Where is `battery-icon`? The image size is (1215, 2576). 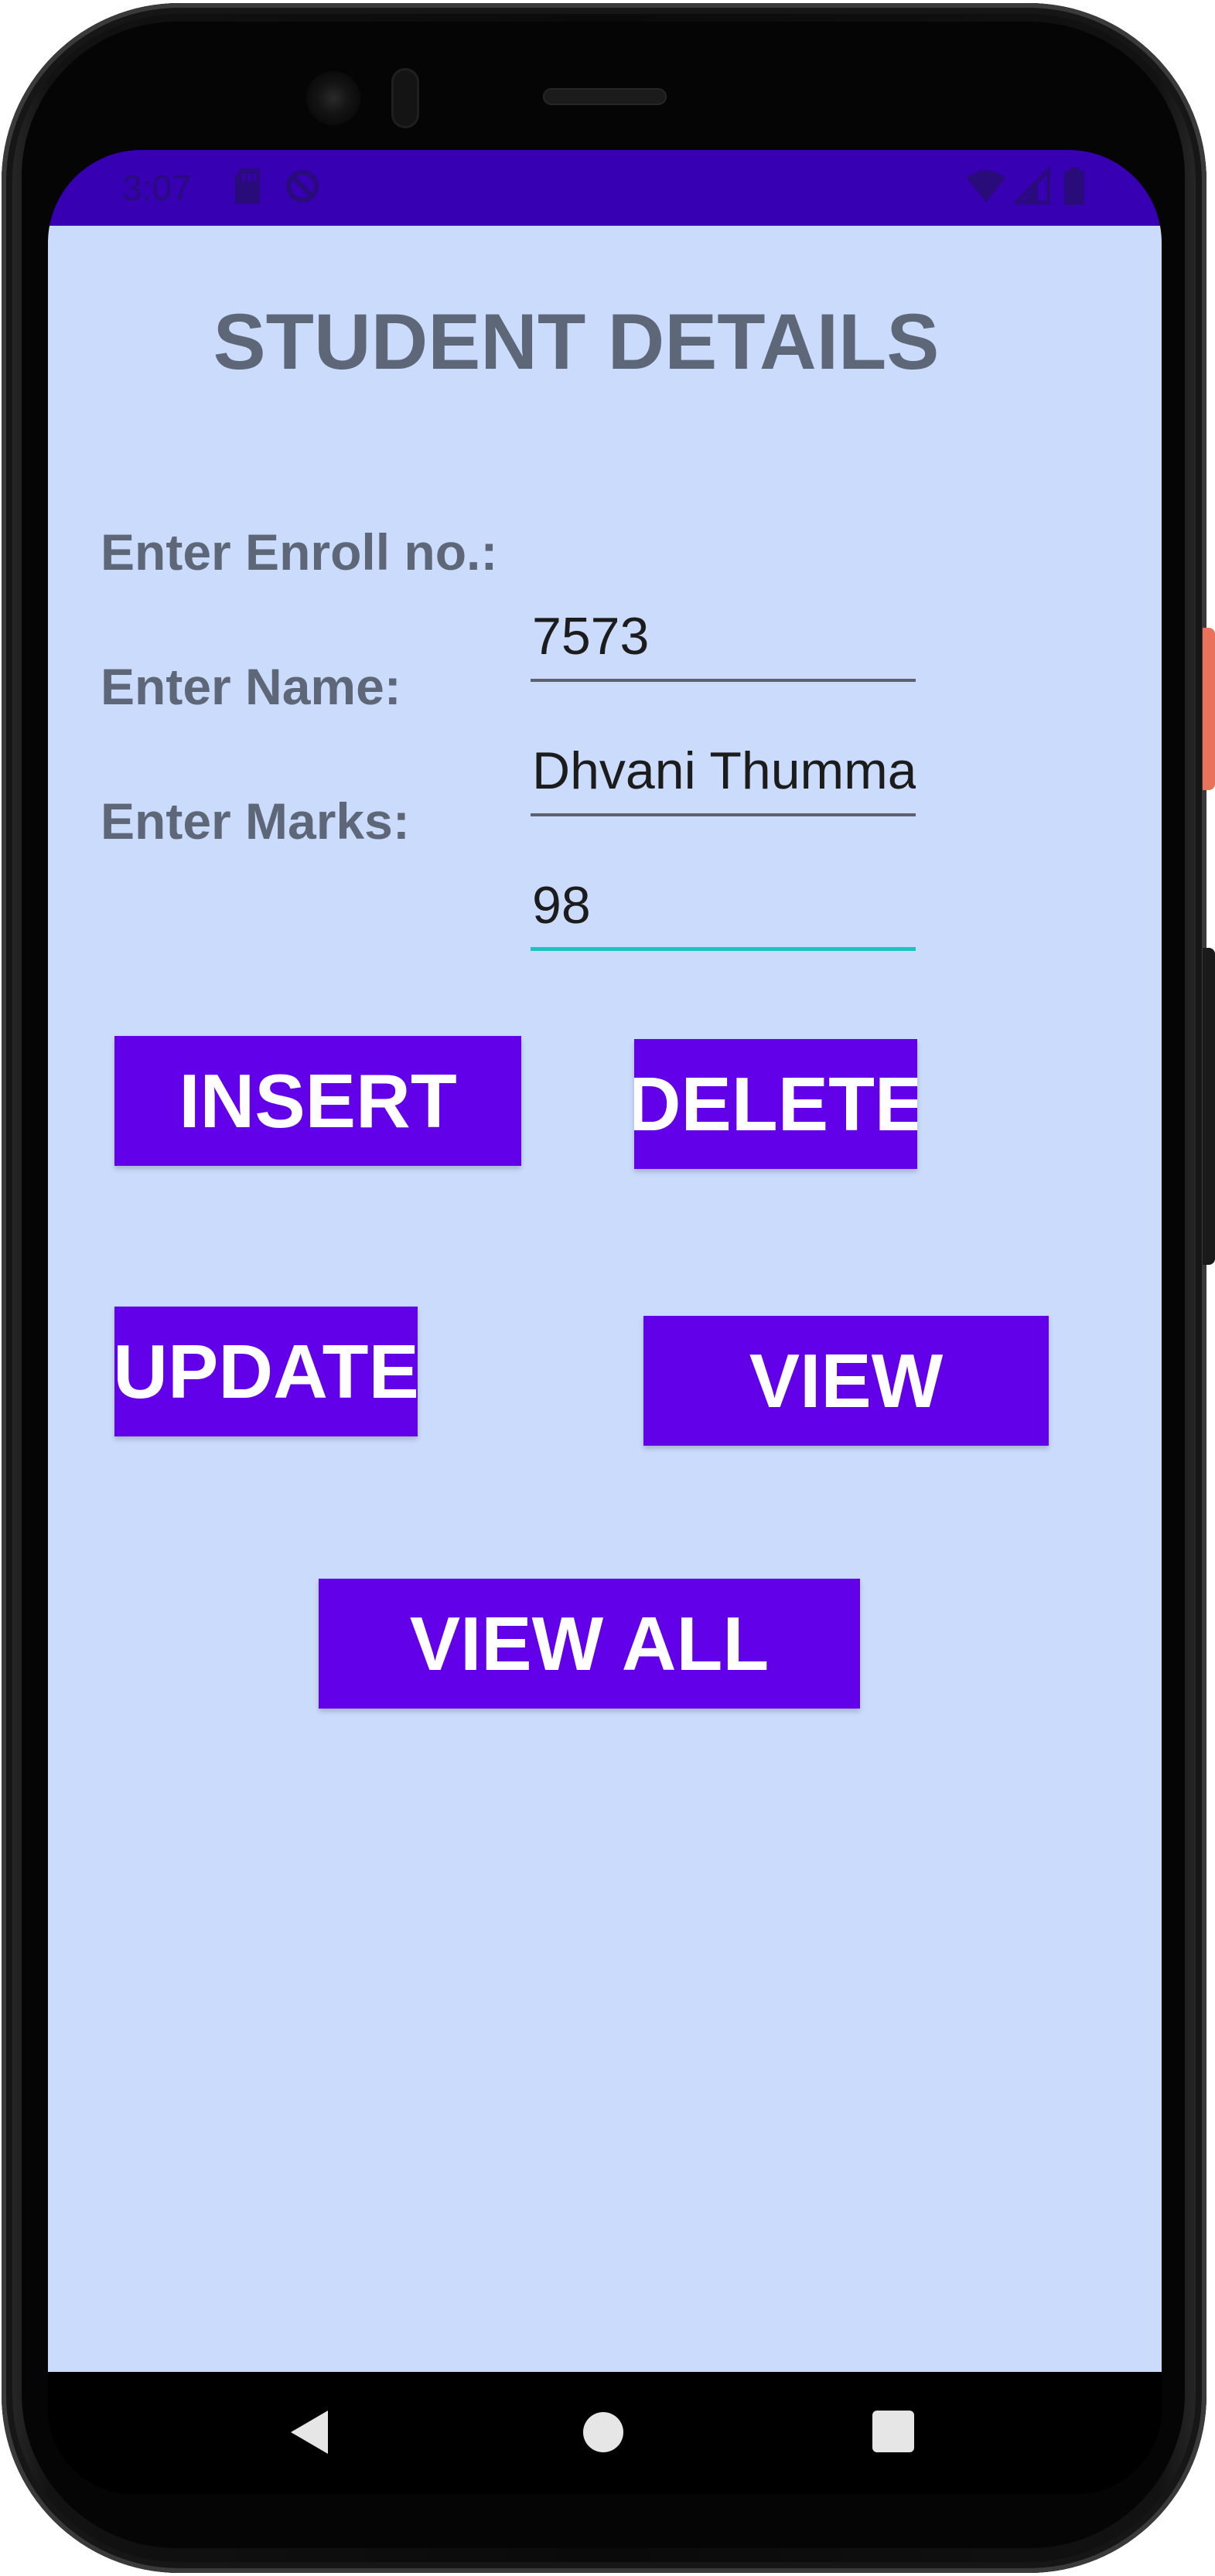 battery-icon is located at coordinates (1074, 186).